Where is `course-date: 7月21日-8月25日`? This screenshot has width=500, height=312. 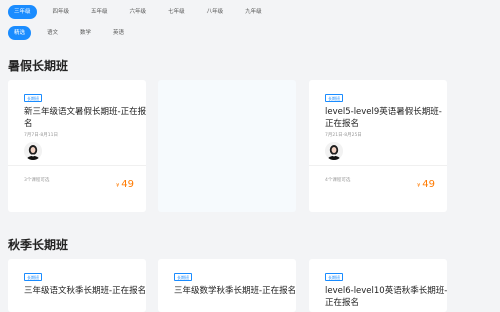
course-date: 7月21日-8月25日 is located at coordinates (343, 135).